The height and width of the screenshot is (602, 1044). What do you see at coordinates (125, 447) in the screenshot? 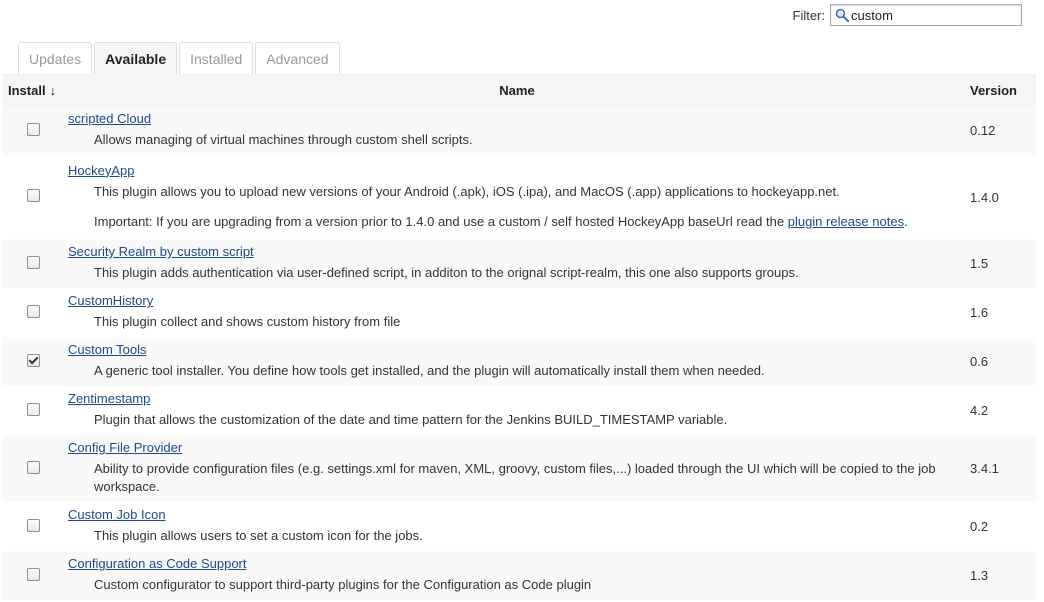
I see `plugin-link: Config File Provider` at bounding box center [125, 447].